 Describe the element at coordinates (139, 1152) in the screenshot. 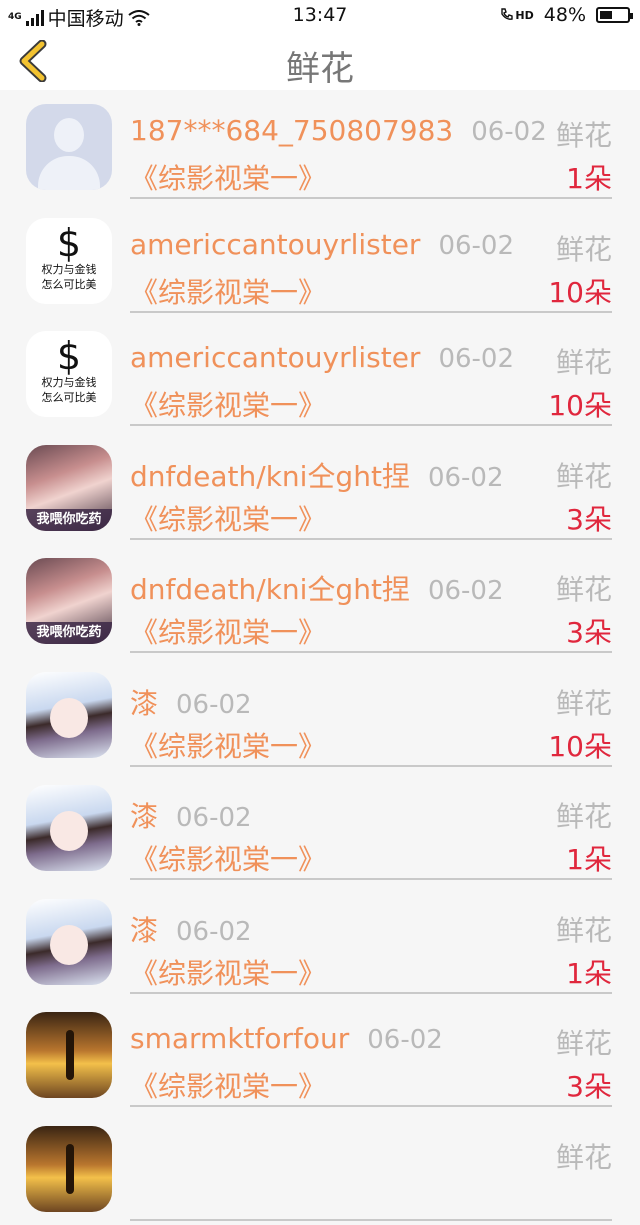

I see `sender-name` at that location.